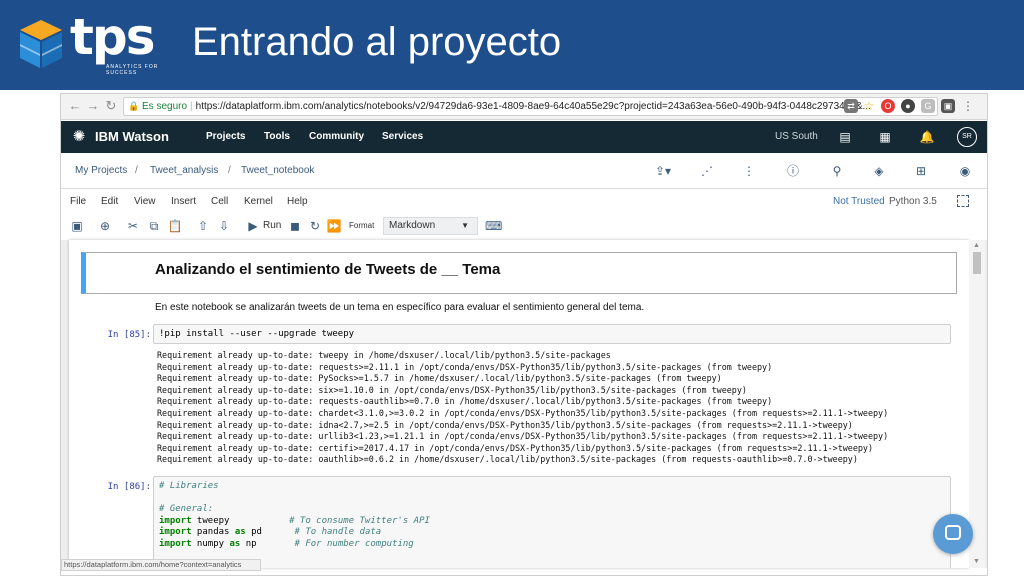  Describe the element at coordinates (270, 532) in the screenshot. I see `code-line: import pandas as pd # To handle data` at that location.